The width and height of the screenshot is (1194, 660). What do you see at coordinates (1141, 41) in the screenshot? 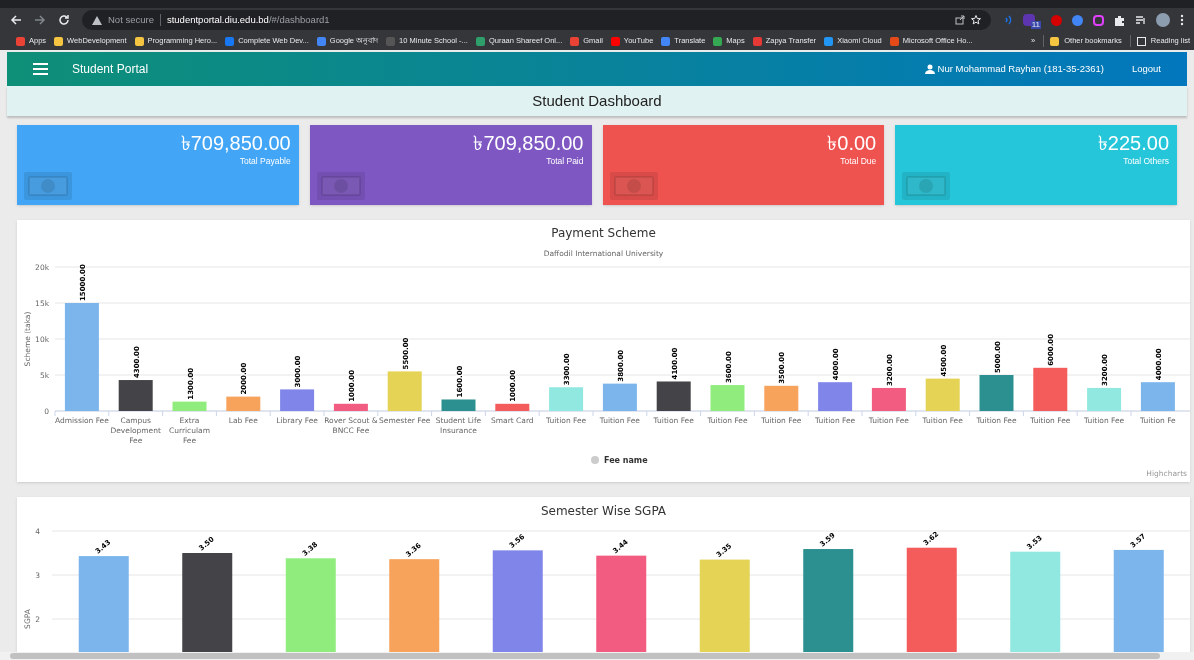
I see `reading-list-icon` at bounding box center [1141, 41].